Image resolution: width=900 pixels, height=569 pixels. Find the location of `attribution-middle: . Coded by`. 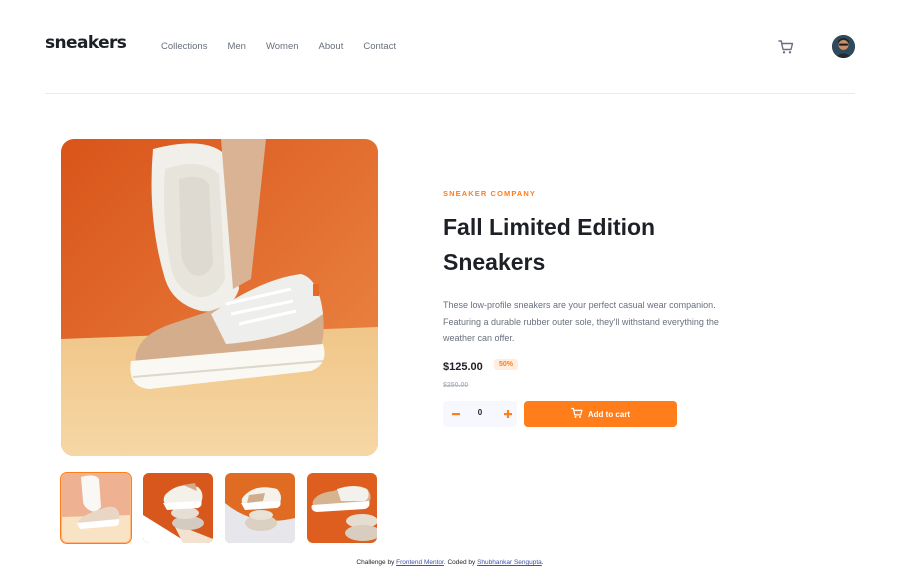

attribution-middle: . Coded by is located at coordinates (460, 562).